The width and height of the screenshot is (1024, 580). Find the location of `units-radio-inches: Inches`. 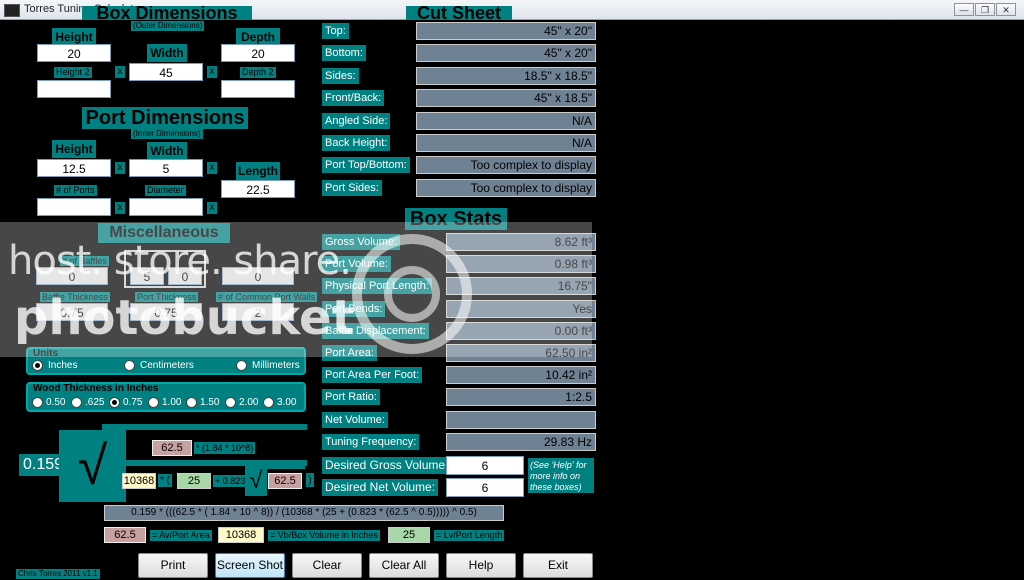

units-radio-inches: Inches is located at coordinates (54, 365).